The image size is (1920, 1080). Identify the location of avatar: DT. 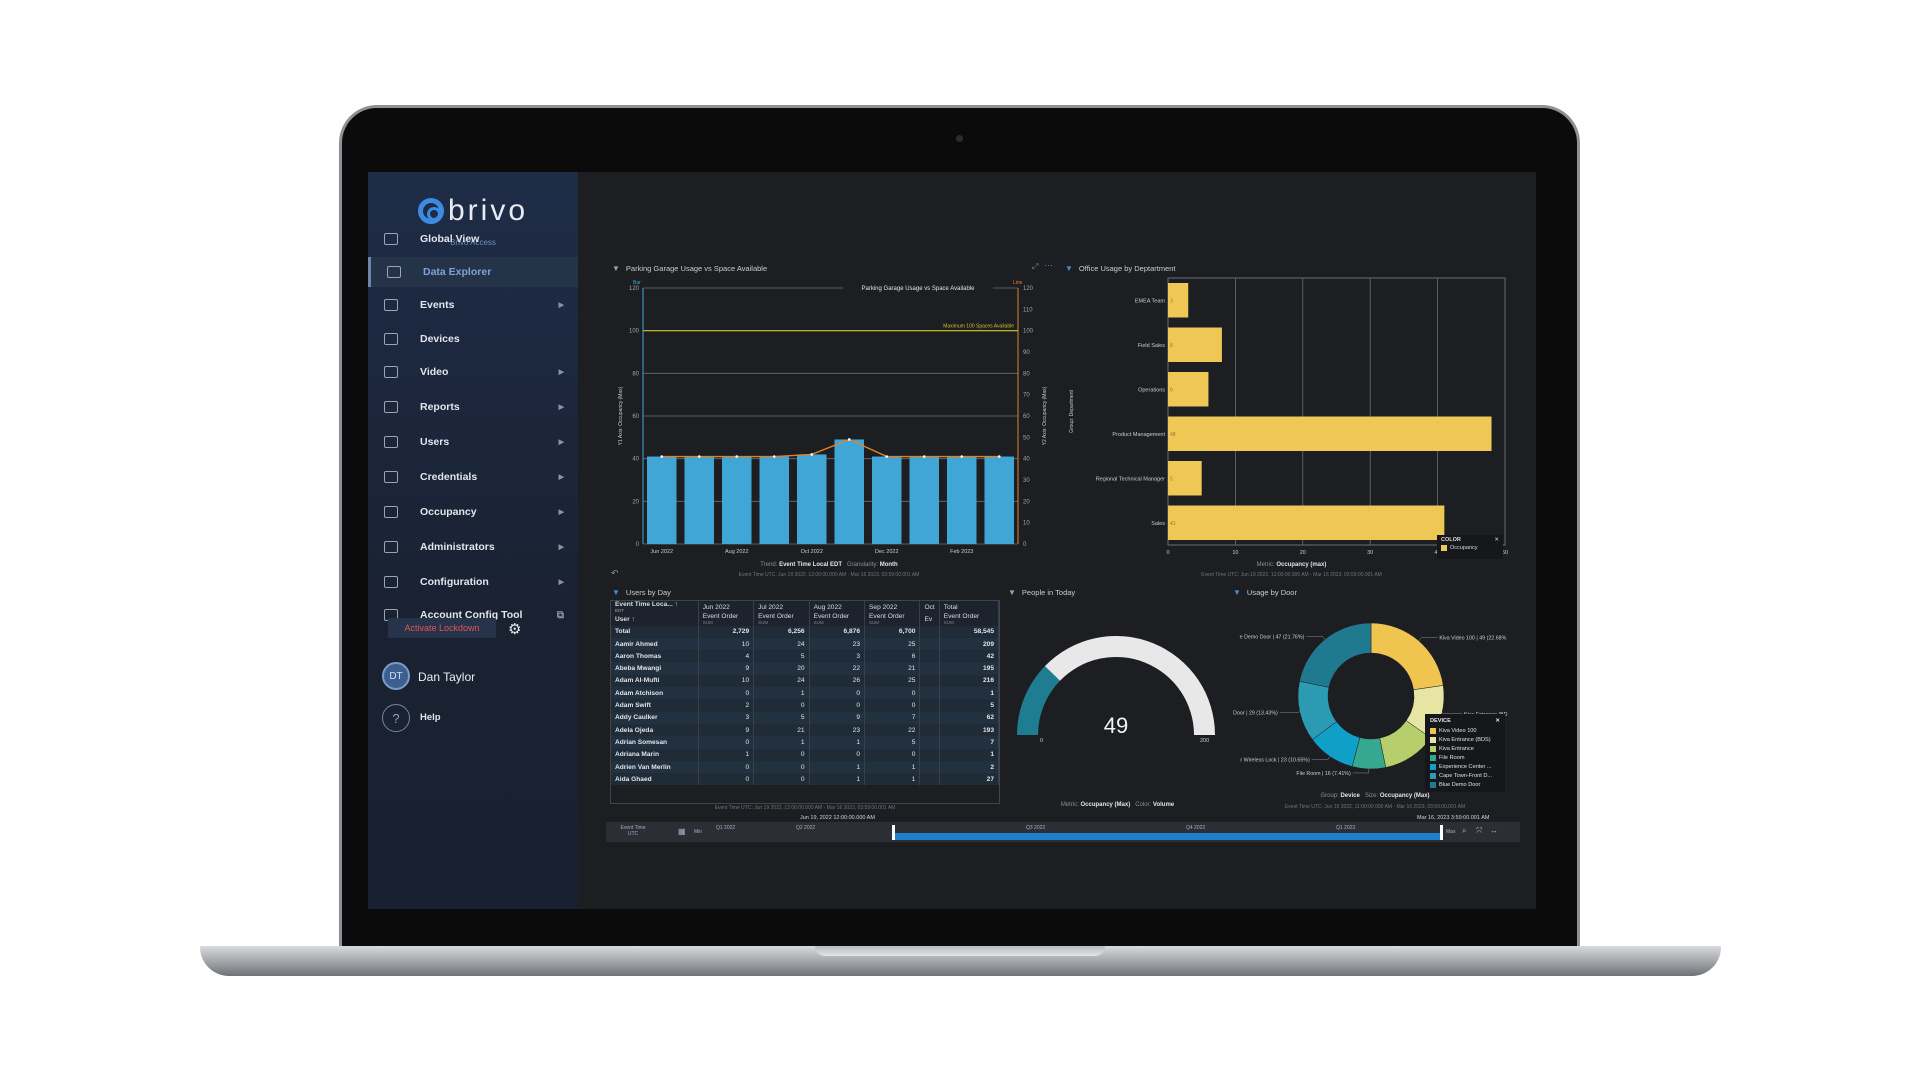
(396, 676).